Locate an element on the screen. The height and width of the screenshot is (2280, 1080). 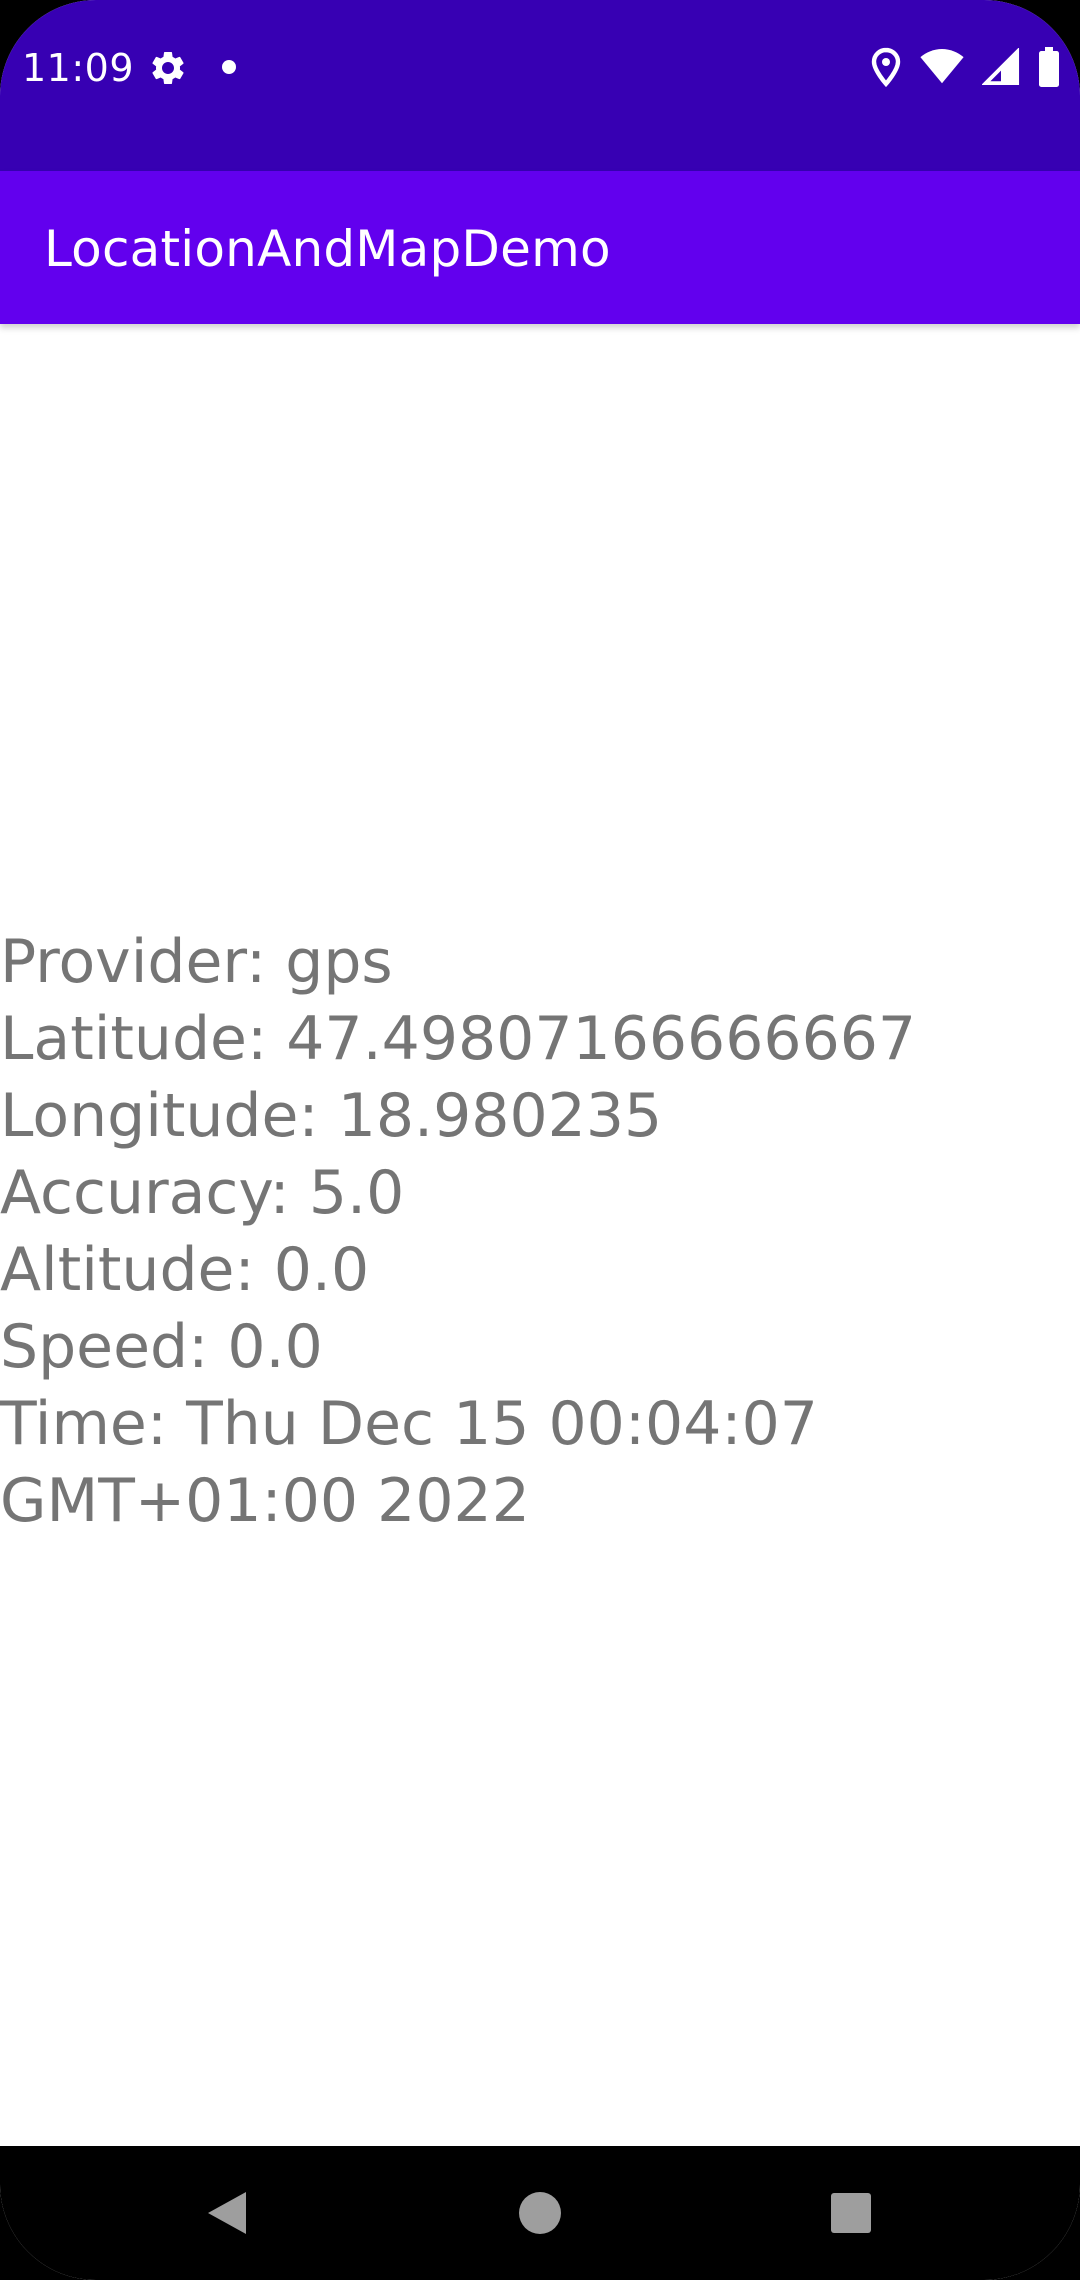
back-icon is located at coordinates (227, 2213).